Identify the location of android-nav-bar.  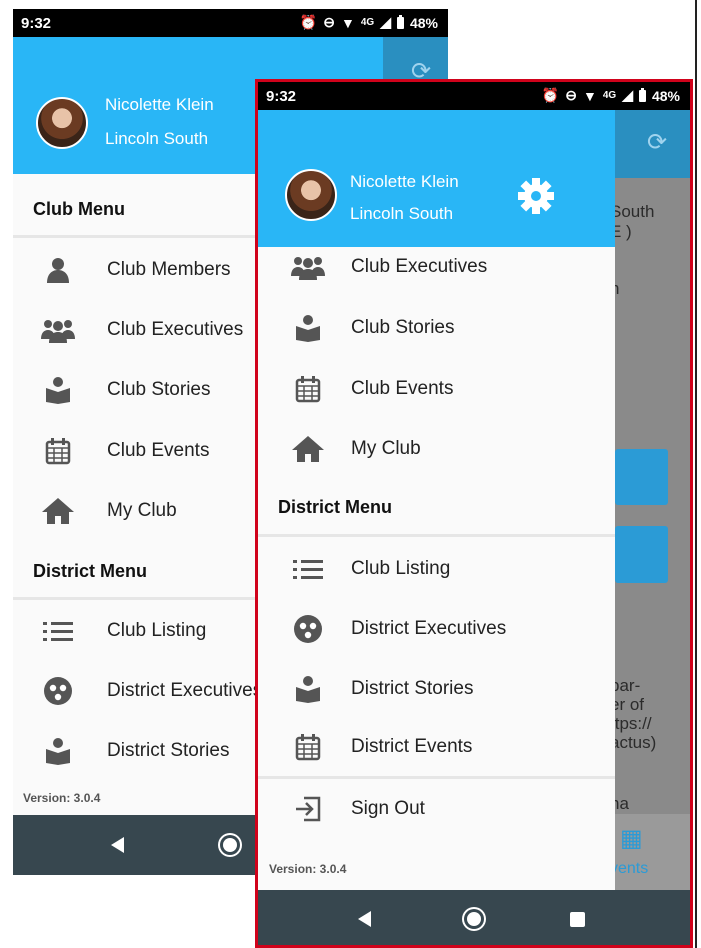
(474, 919).